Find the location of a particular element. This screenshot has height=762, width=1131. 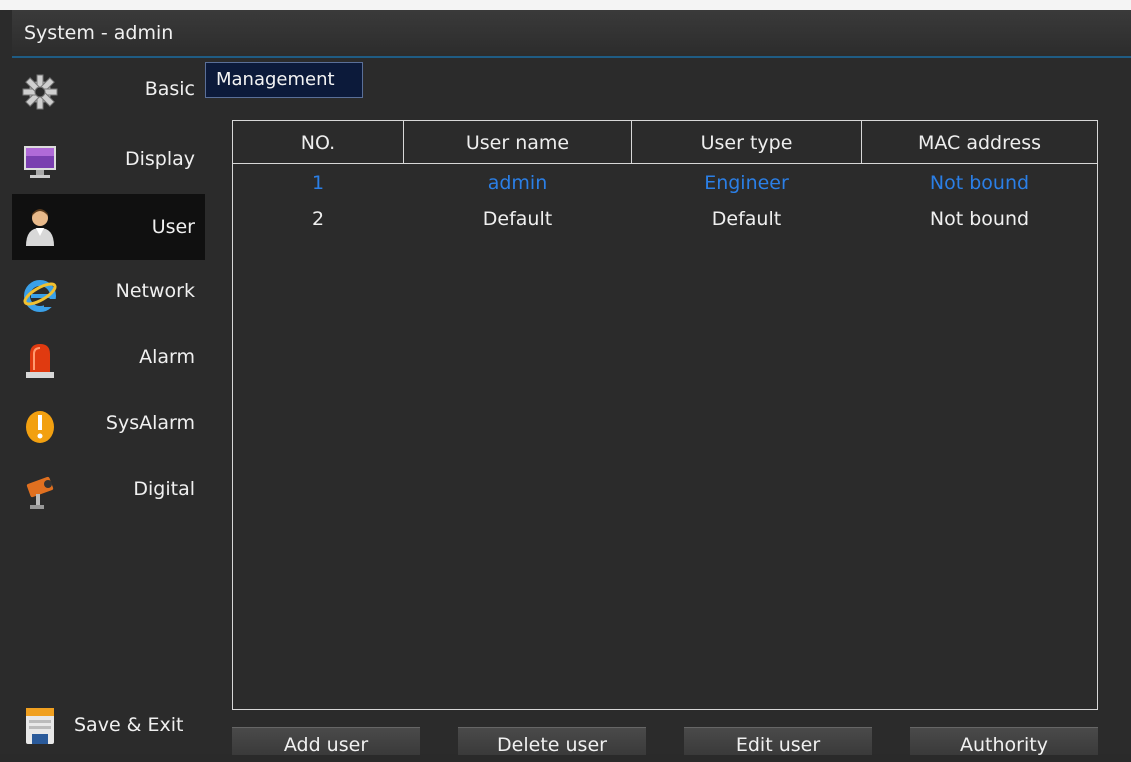

sidebar-item-alarm: Alarm is located at coordinates (108, 359).